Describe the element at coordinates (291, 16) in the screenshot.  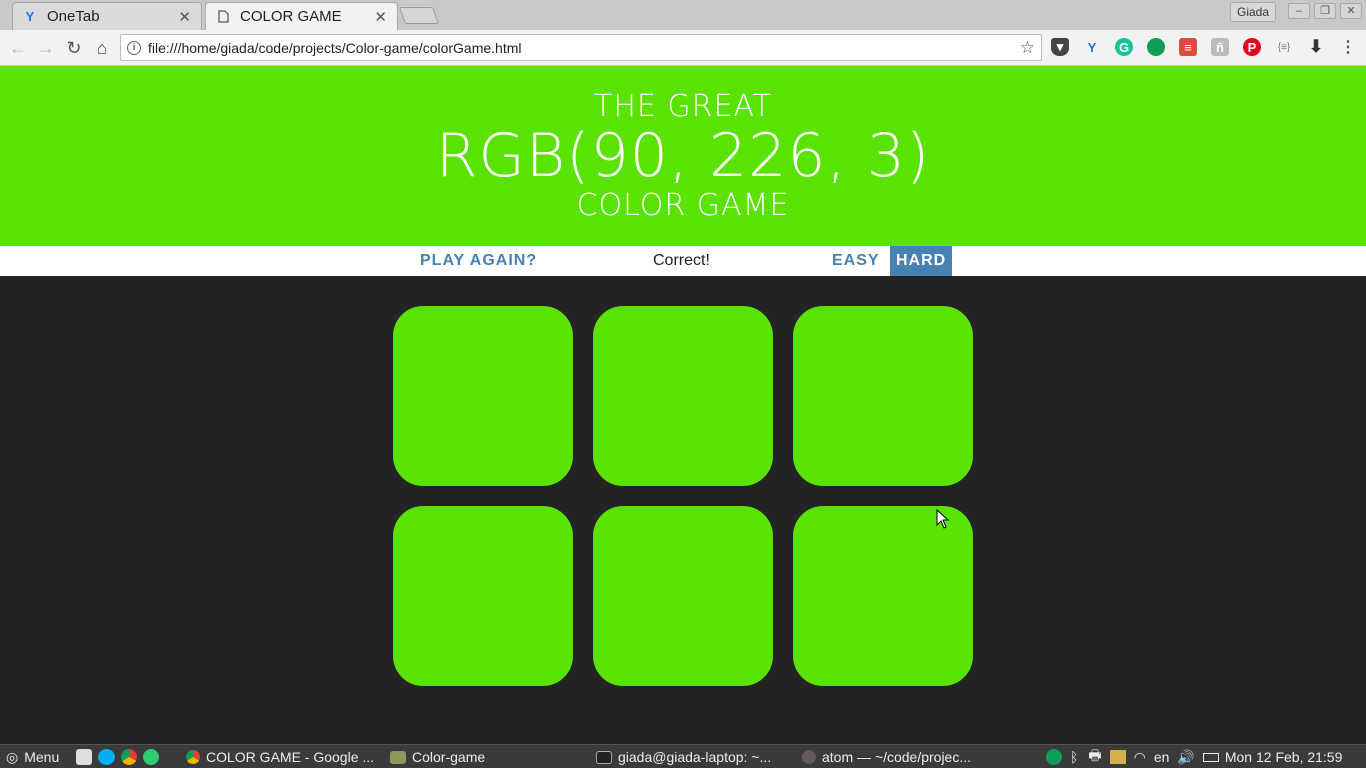
I see `tab-title: COLOR GAME` at that location.